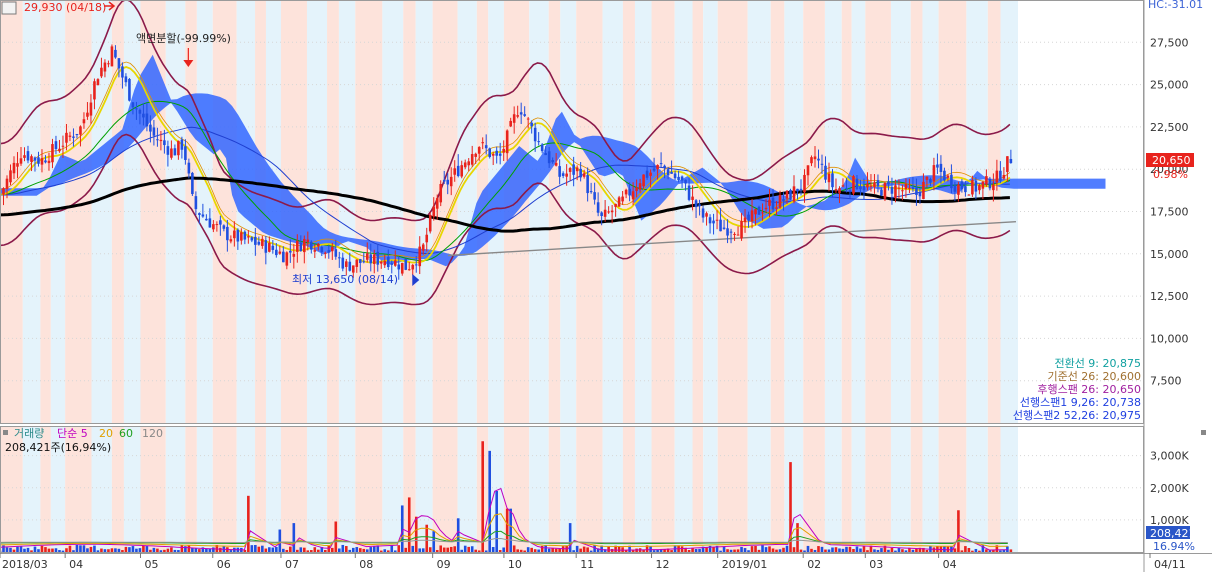 This screenshot has width=1212, height=576. I want to click on volume-tick-label: 3,000K, so click(1169, 456).